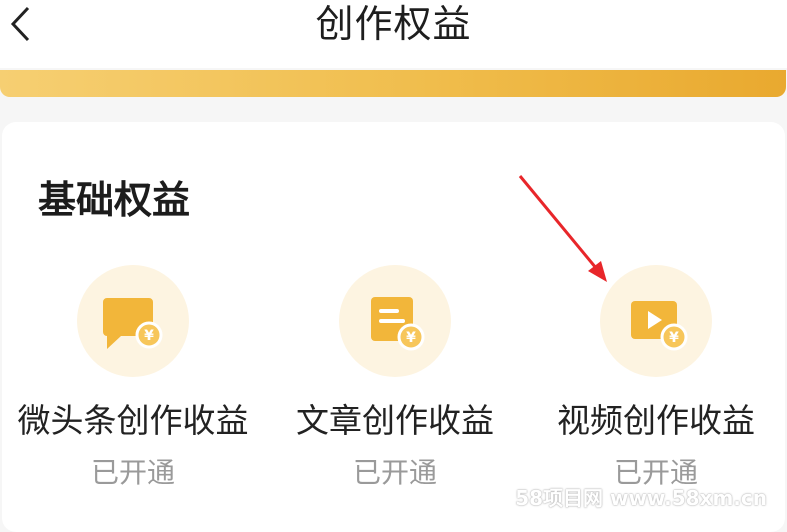  What do you see at coordinates (114, 200) in the screenshot?
I see `section-title: 基础权益` at bounding box center [114, 200].